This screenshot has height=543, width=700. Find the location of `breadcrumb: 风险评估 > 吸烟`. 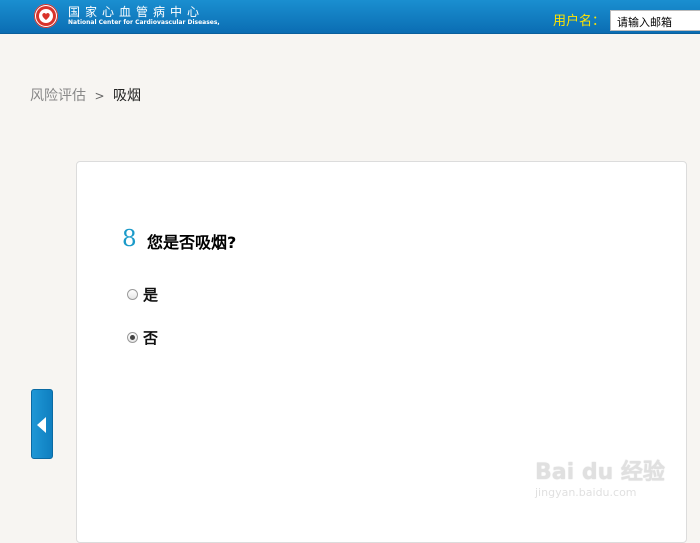

breadcrumb: 风险评估 > 吸烟 is located at coordinates (85, 95).